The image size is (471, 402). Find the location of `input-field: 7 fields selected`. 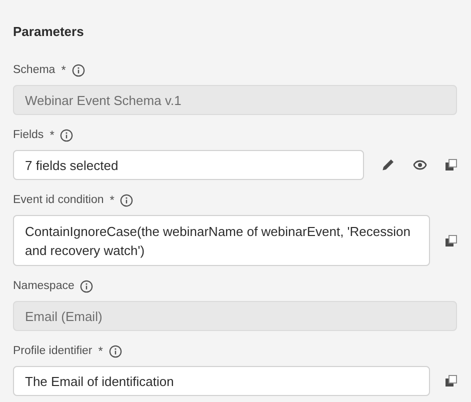

input-field: 7 fields selected is located at coordinates (188, 165).